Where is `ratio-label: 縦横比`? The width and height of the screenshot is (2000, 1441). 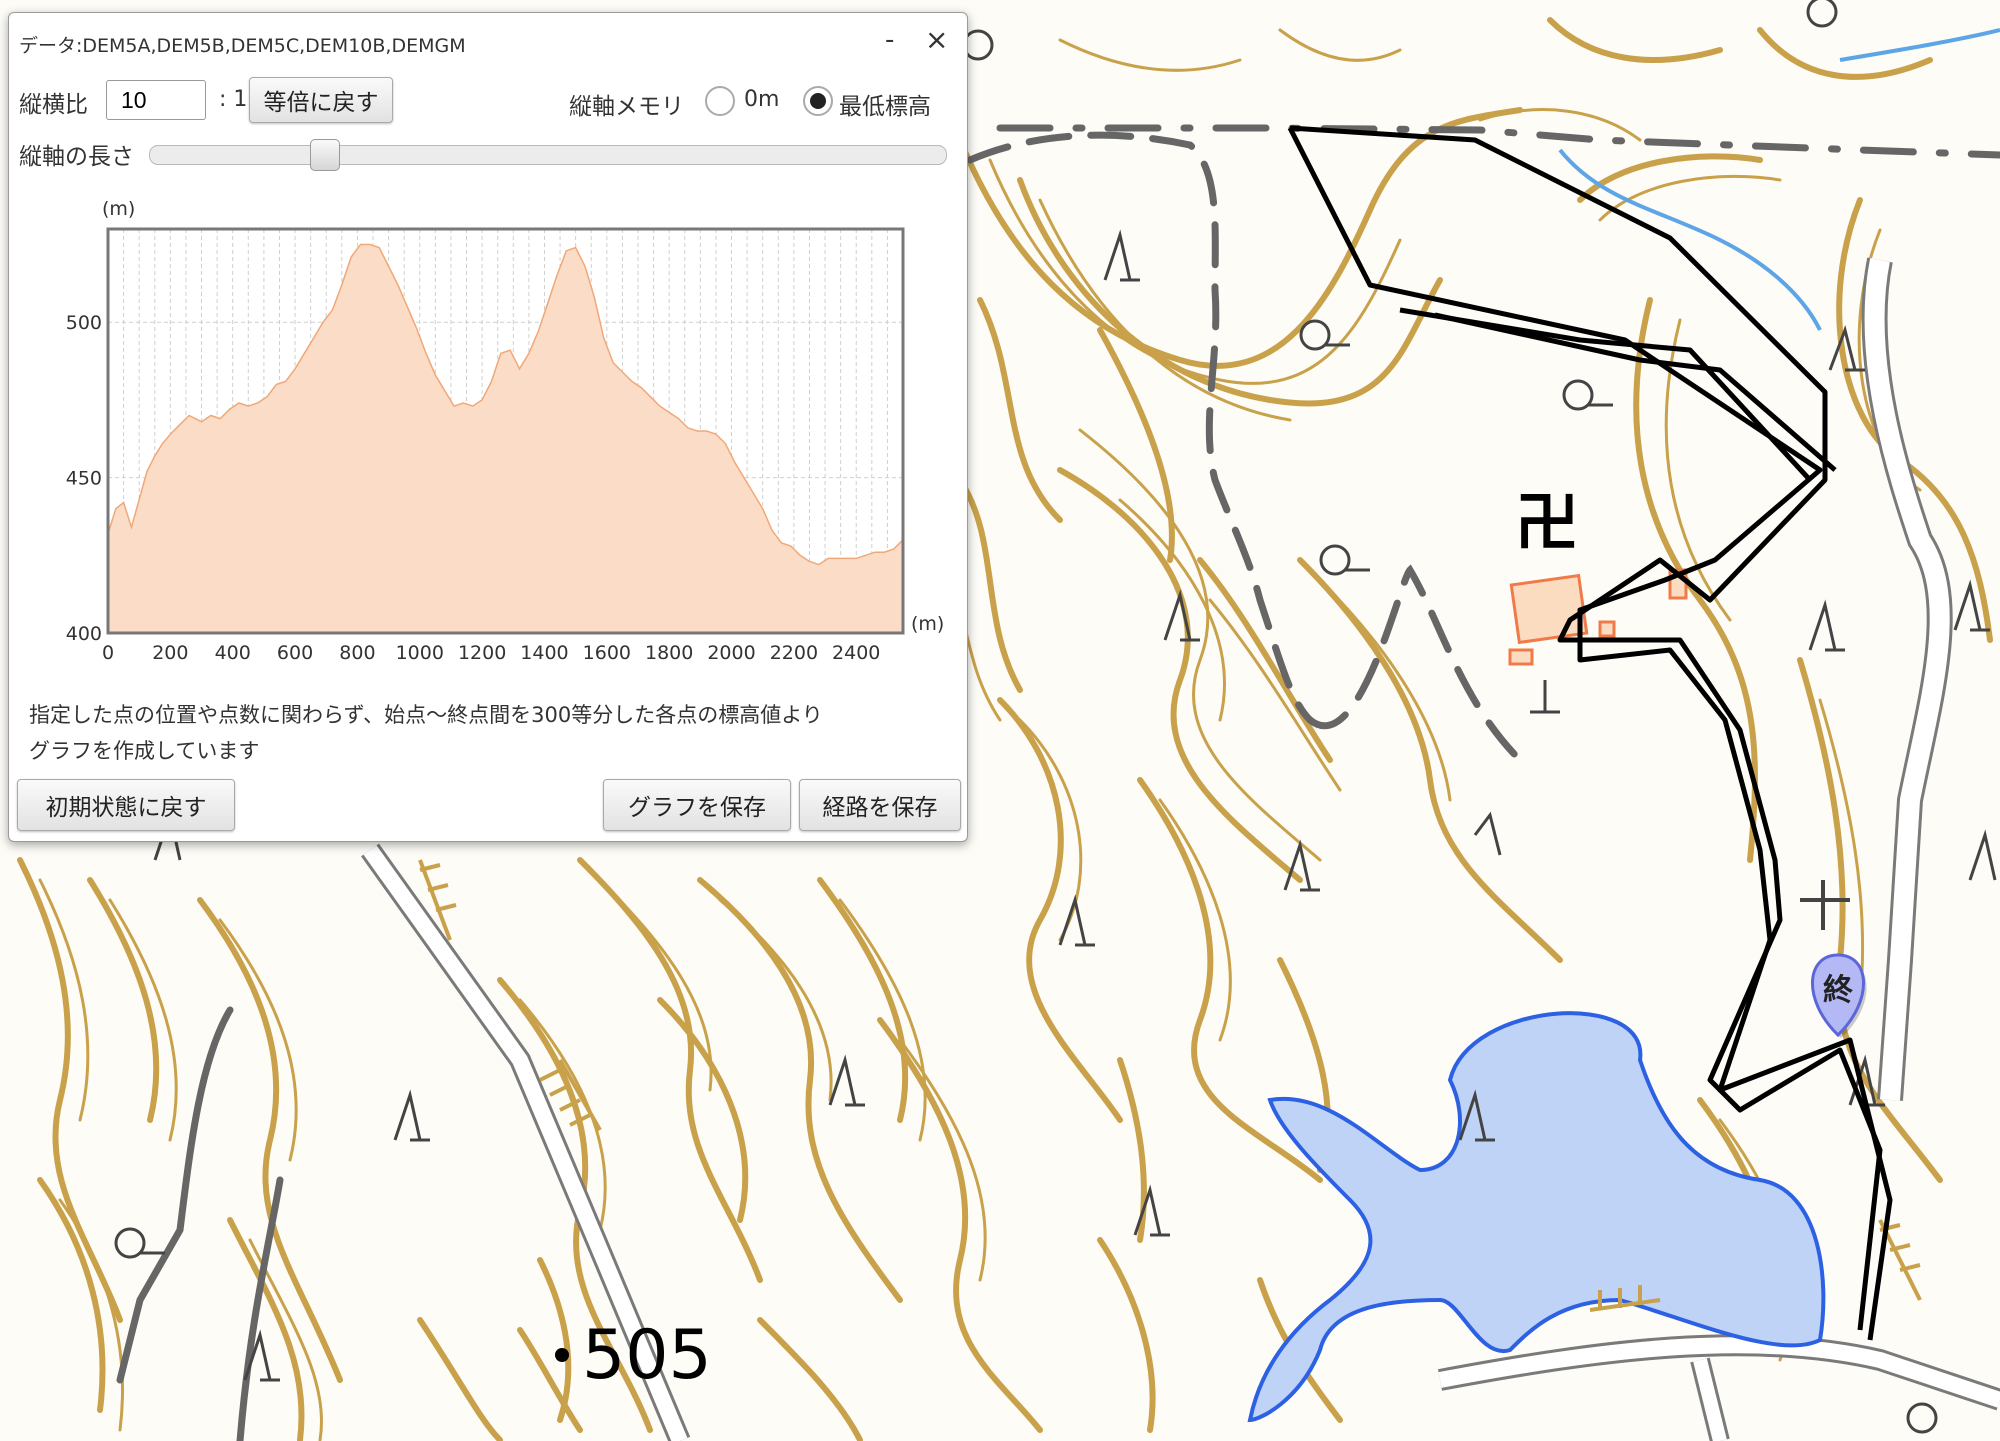
ratio-label: 縦横比 is located at coordinates (53, 105).